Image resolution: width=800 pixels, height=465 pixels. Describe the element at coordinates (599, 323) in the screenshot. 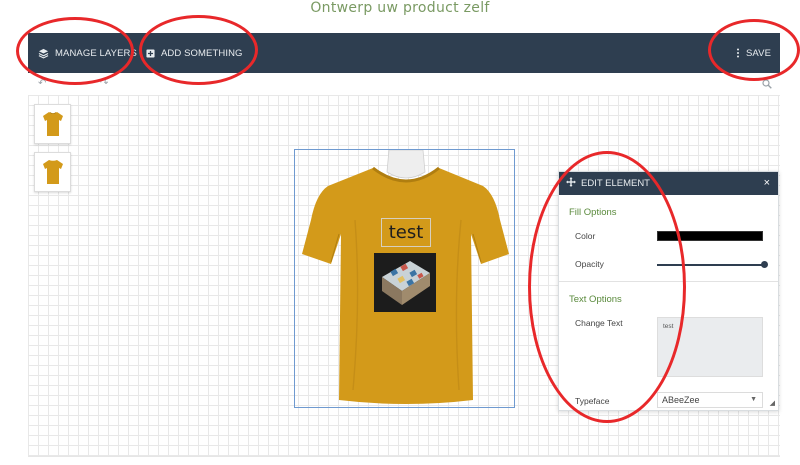

I see `change-text-label: Change Text` at that location.